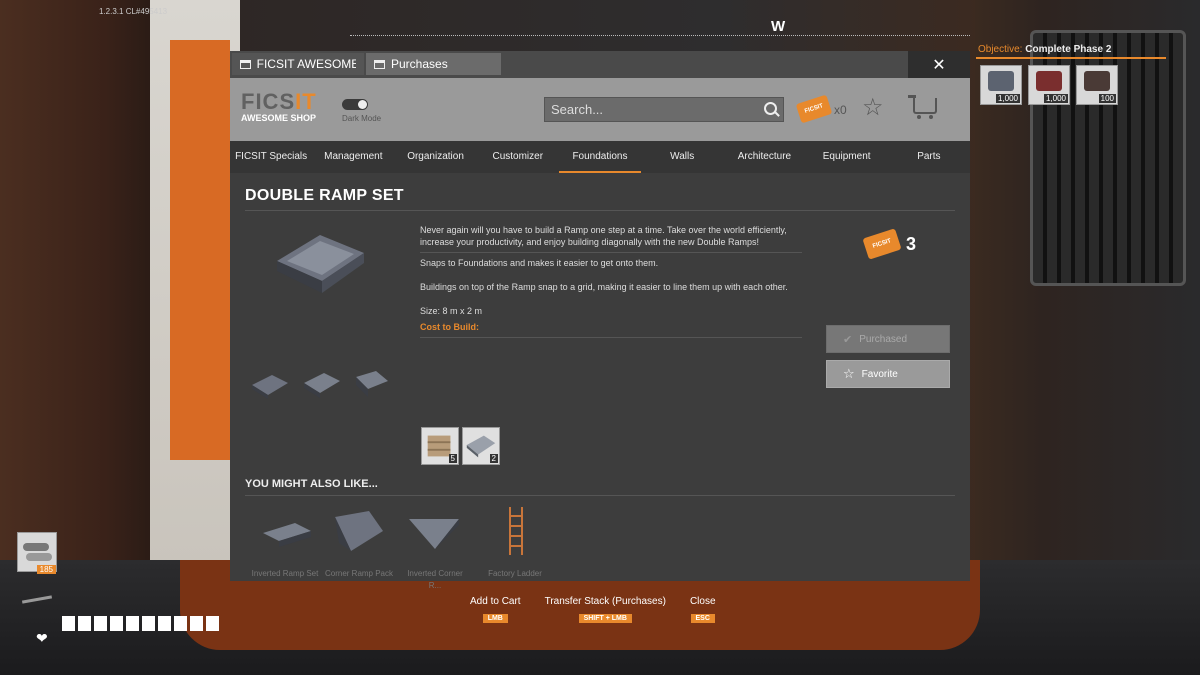 Image resolution: width=1200 pixels, height=675 pixels. What do you see at coordinates (495, 601) in the screenshot?
I see `hint-label: Add to Cart` at bounding box center [495, 601].